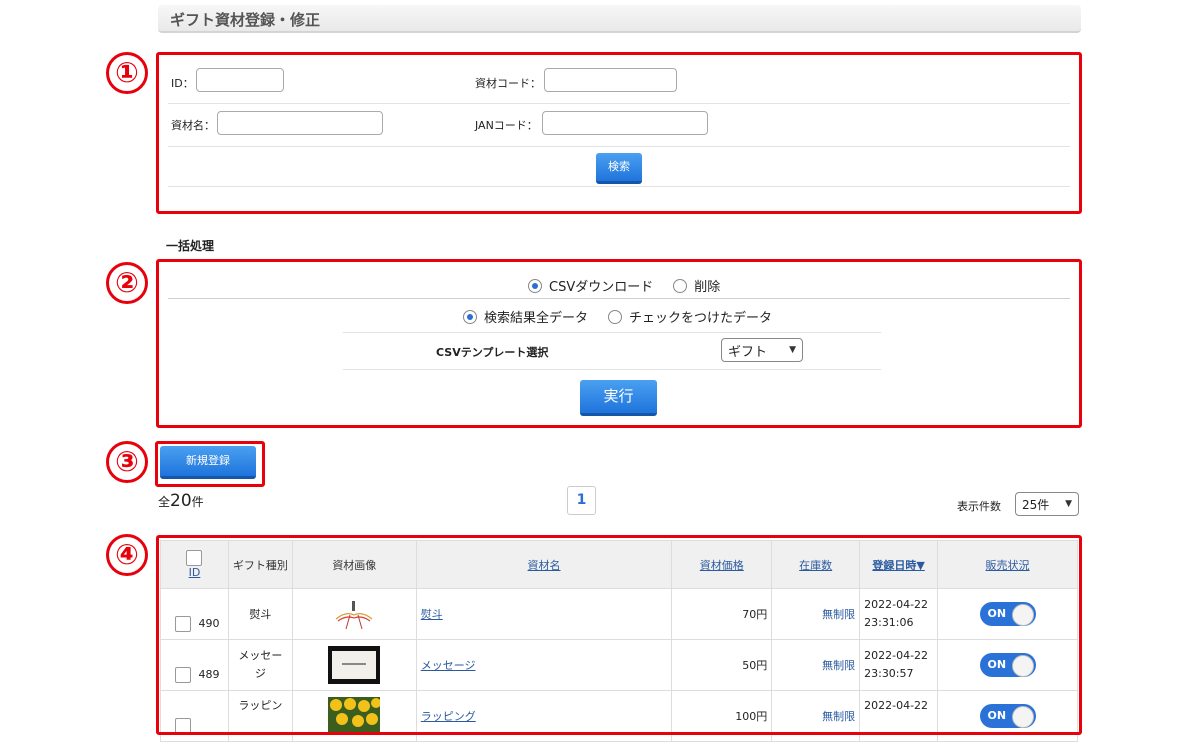 This screenshot has width=1200, height=742. What do you see at coordinates (260, 665) in the screenshot?
I see `gift-type-cell: メッセージ` at bounding box center [260, 665].